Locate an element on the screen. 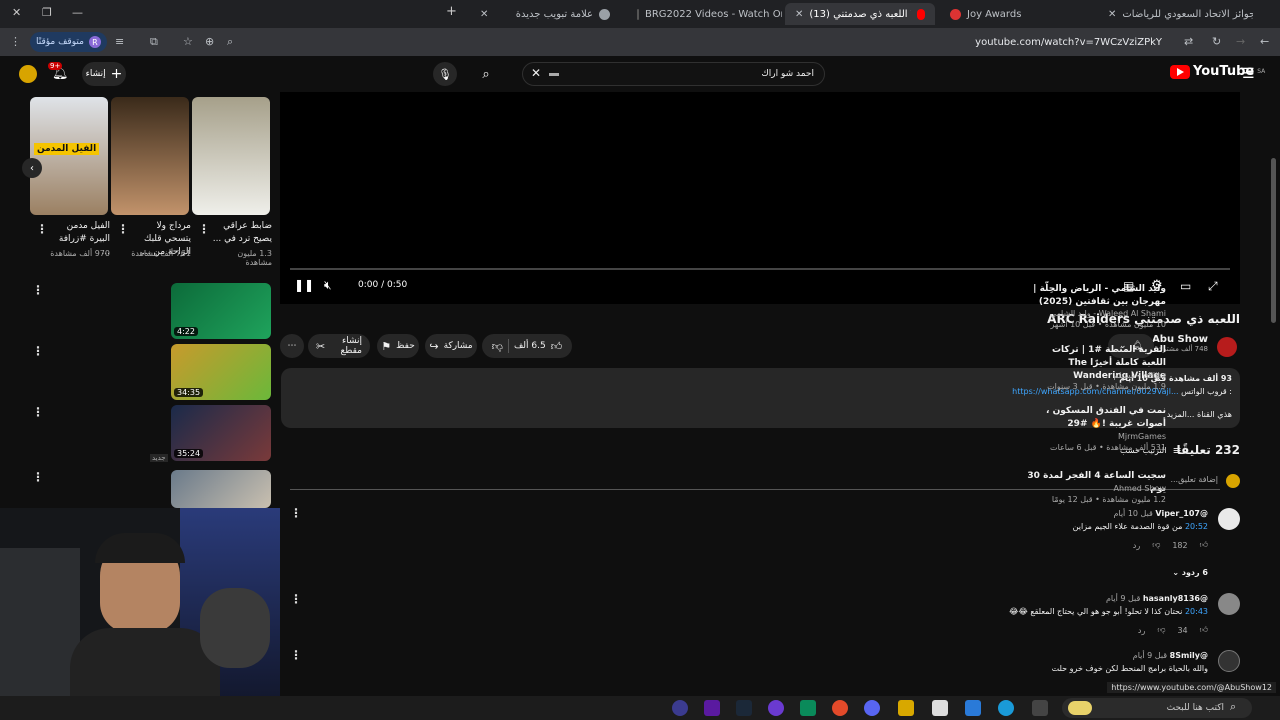 The width and height of the screenshot is (1280, 720). voice-search-button: 🎙︎ is located at coordinates (445, 74).